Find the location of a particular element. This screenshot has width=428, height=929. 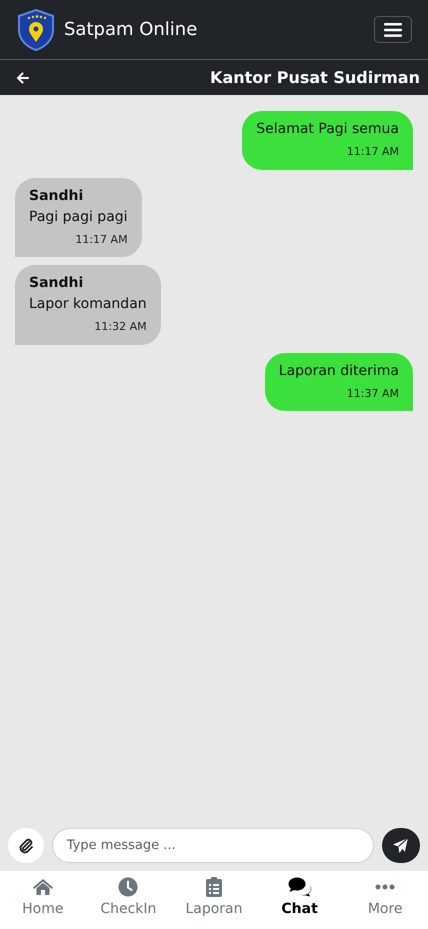

nav-tab: CheckIn is located at coordinates (129, 900).